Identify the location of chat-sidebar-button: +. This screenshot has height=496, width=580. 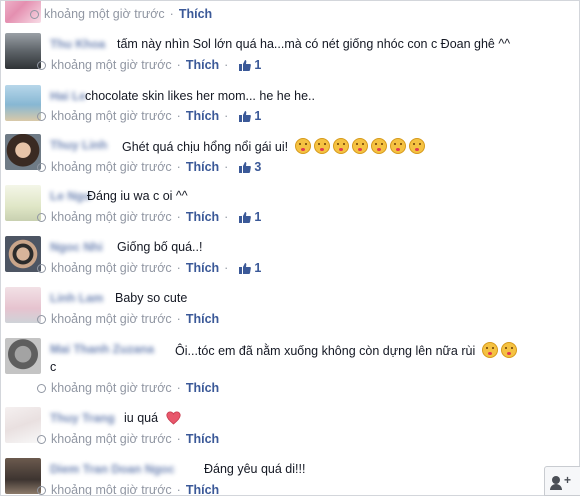
(562, 481).